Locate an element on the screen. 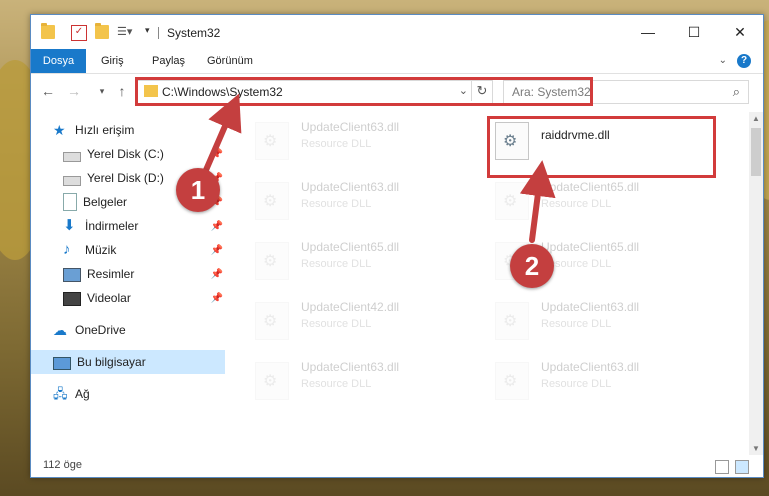 The width and height of the screenshot is (769, 496). callout-number-1: 1 is located at coordinates (198, 190).